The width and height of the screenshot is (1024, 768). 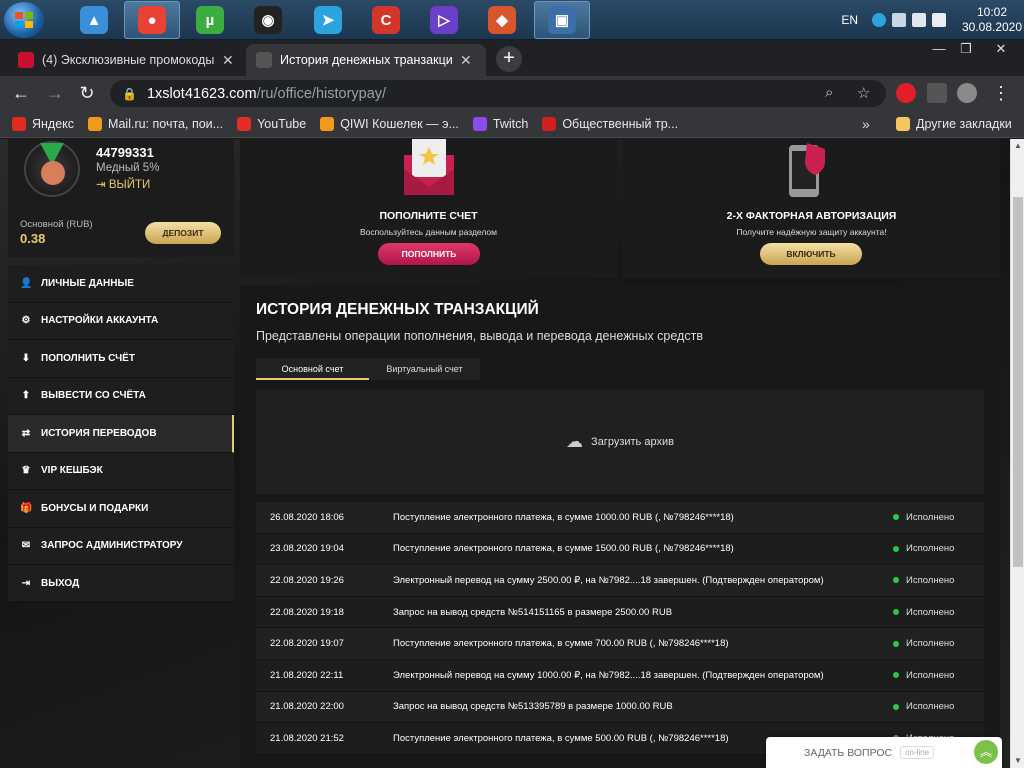 I want to click on download-archive-label: Загрузить архив, so click(x=632, y=441).